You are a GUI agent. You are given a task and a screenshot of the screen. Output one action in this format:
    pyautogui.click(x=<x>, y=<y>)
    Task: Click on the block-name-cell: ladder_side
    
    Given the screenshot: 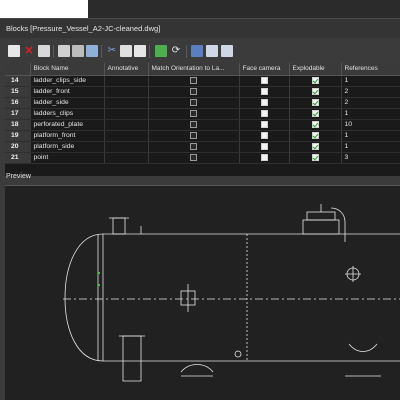 What is the action you would take?
    pyautogui.click(x=67, y=103)
    